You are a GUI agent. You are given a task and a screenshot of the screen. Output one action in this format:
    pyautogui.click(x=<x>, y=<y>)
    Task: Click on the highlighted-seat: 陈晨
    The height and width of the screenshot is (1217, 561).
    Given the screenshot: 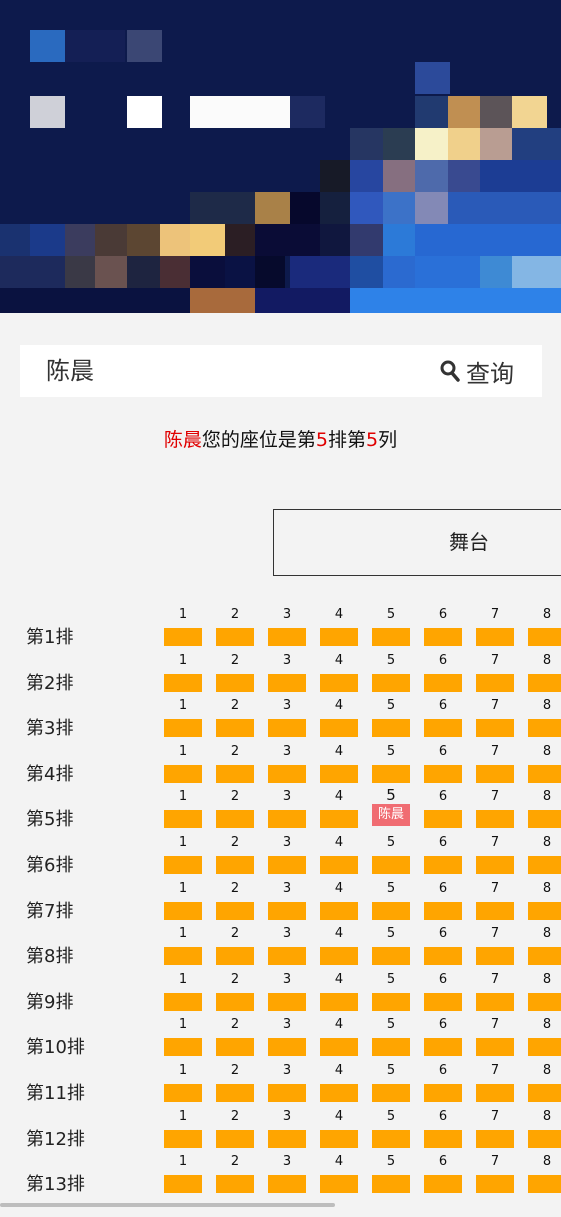 What is the action you would take?
    pyautogui.click(x=391, y=815)
    